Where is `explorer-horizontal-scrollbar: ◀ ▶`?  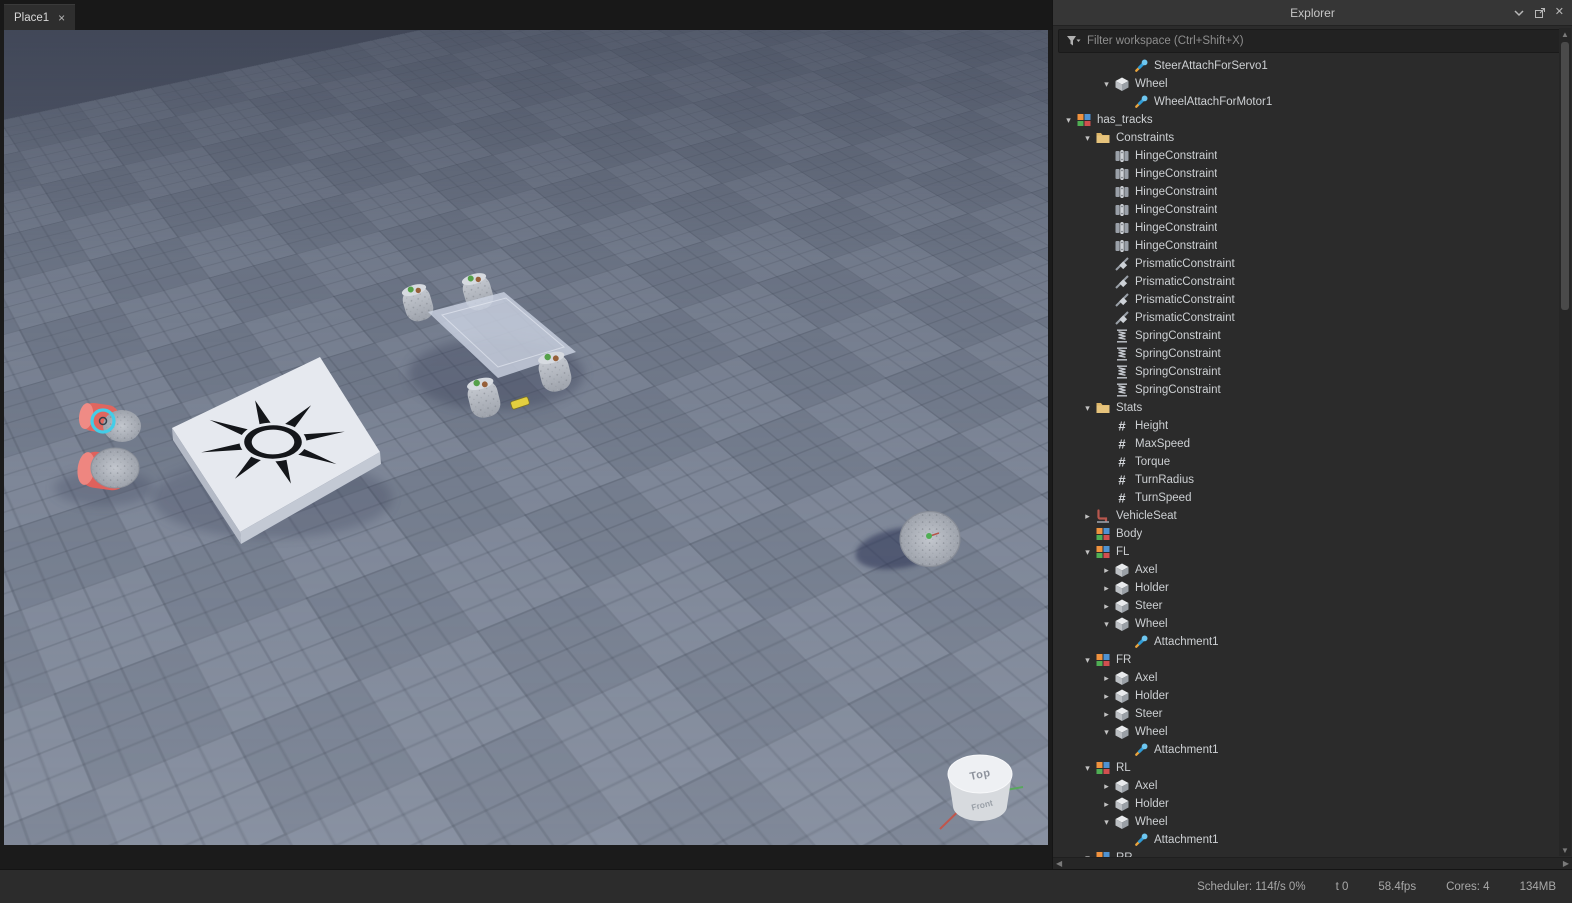 explorer-horizontal-scrollbar: ◀ ▶ is located at coordinates (1312, 863).